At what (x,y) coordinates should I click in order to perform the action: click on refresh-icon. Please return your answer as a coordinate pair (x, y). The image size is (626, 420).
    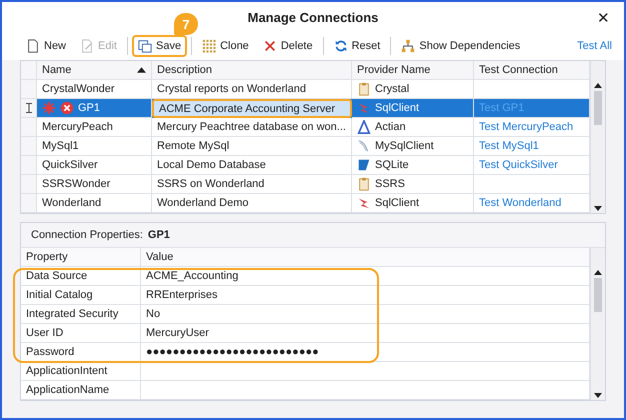
    Looking at the image, I should click on (341, 46).